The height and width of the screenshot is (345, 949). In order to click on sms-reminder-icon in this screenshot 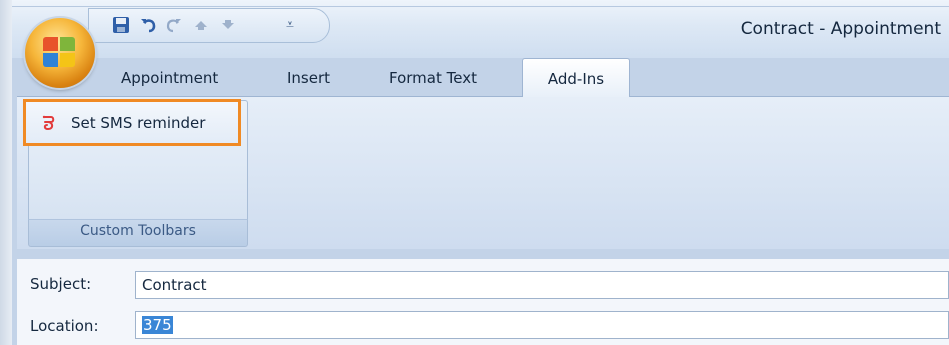, I will do `click(49, 123)`.